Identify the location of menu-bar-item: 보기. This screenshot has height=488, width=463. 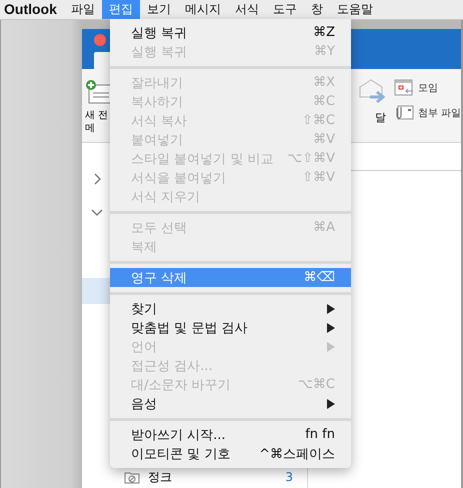
(159, 9).